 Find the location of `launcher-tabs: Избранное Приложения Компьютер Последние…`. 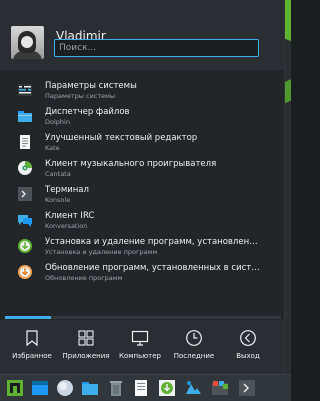

launcher-tabs: Избранное Приложения Компьютер Последние… is located at coordinates (142, 346).